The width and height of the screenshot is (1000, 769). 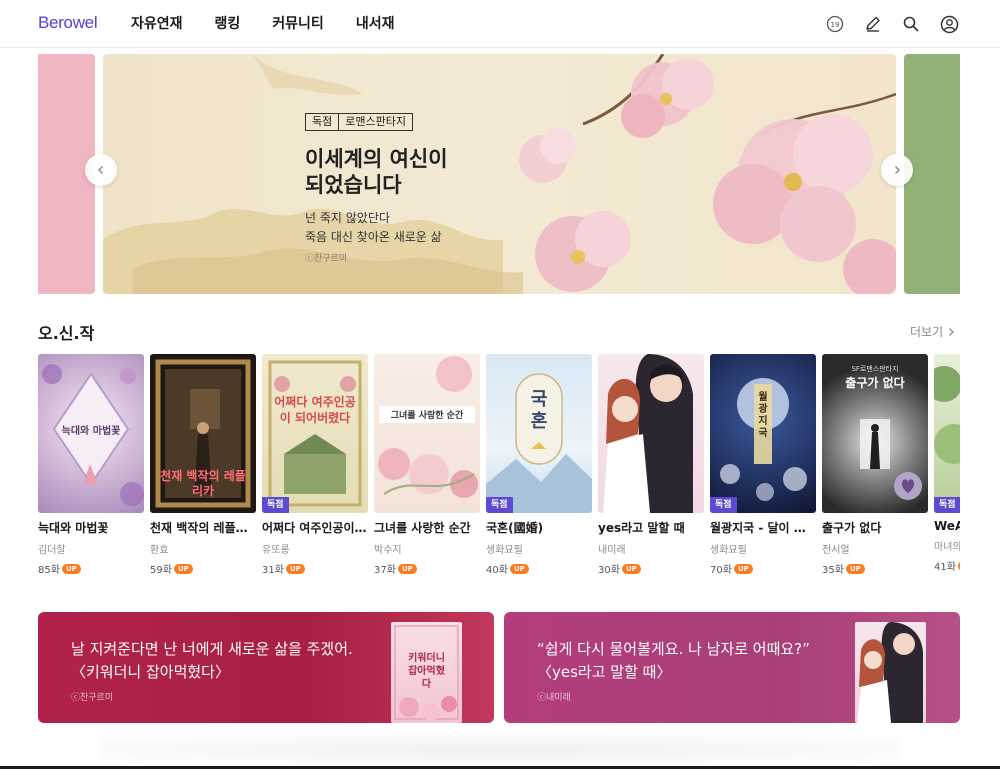 I want to click on header-actions: 19, so click(x=884, y=24).